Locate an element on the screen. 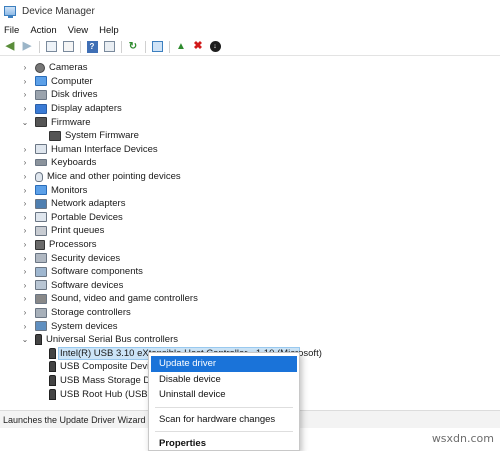 This screenshot has height=451, width=500. action-pane-icon is located at coordinates (109, 47).